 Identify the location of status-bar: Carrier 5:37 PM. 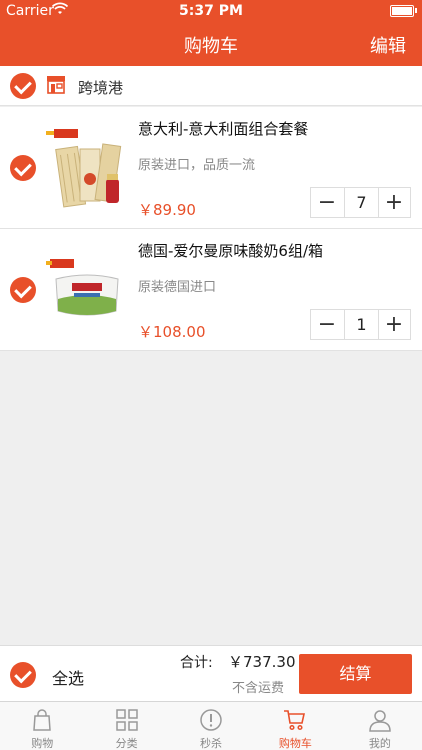
(211, 11).